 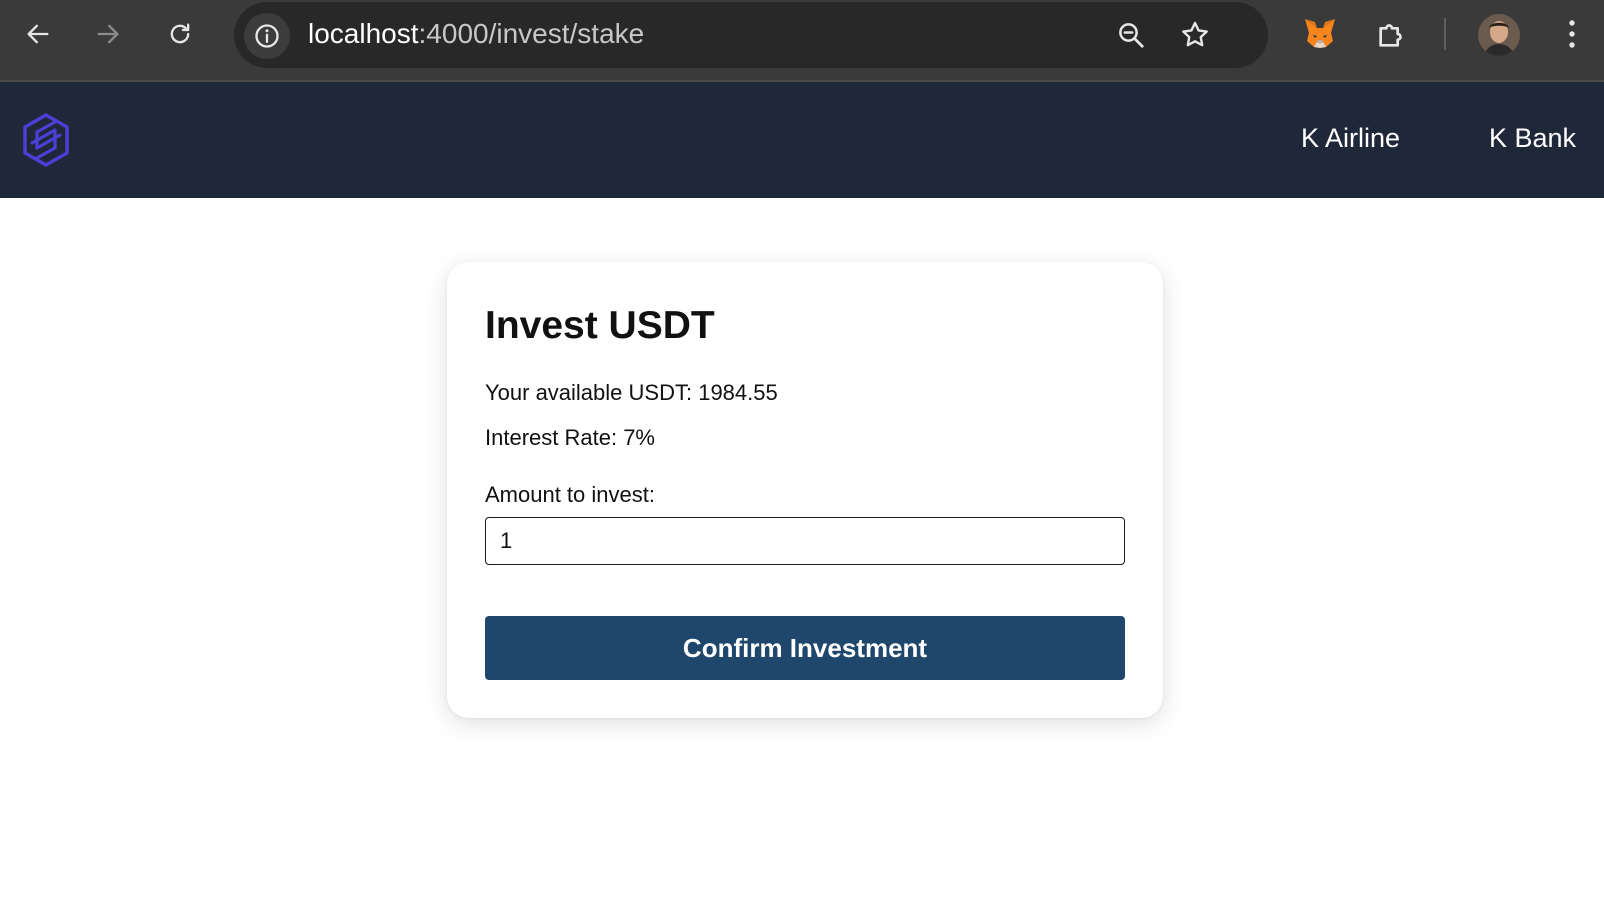 I want to click on url-text: localhost:4000/invest/stake, so click(x=476, y=34).